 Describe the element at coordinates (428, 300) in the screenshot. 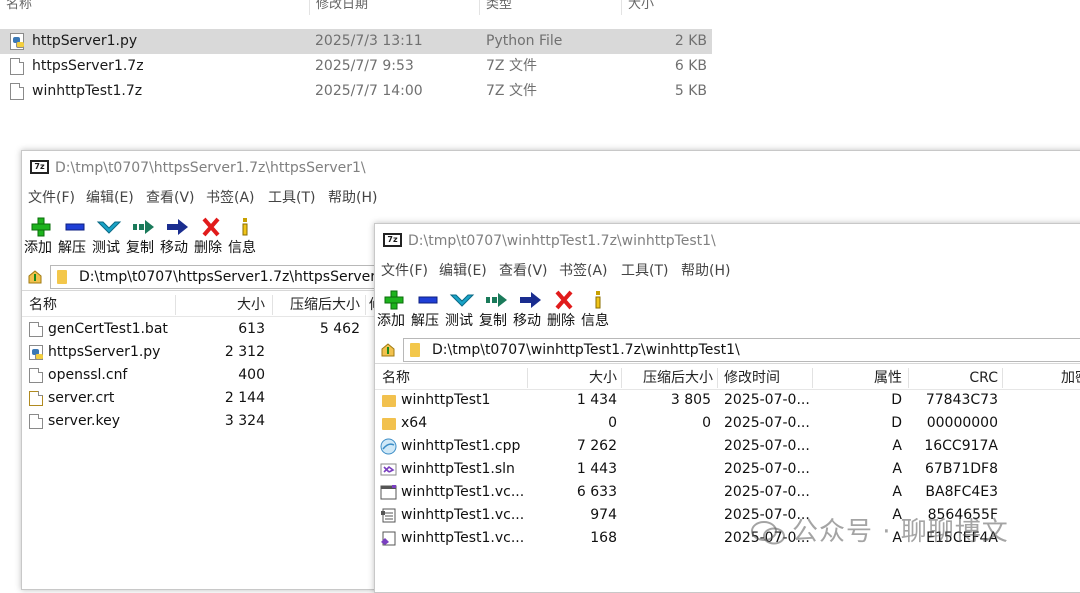

I see `extract-icon` at that location.